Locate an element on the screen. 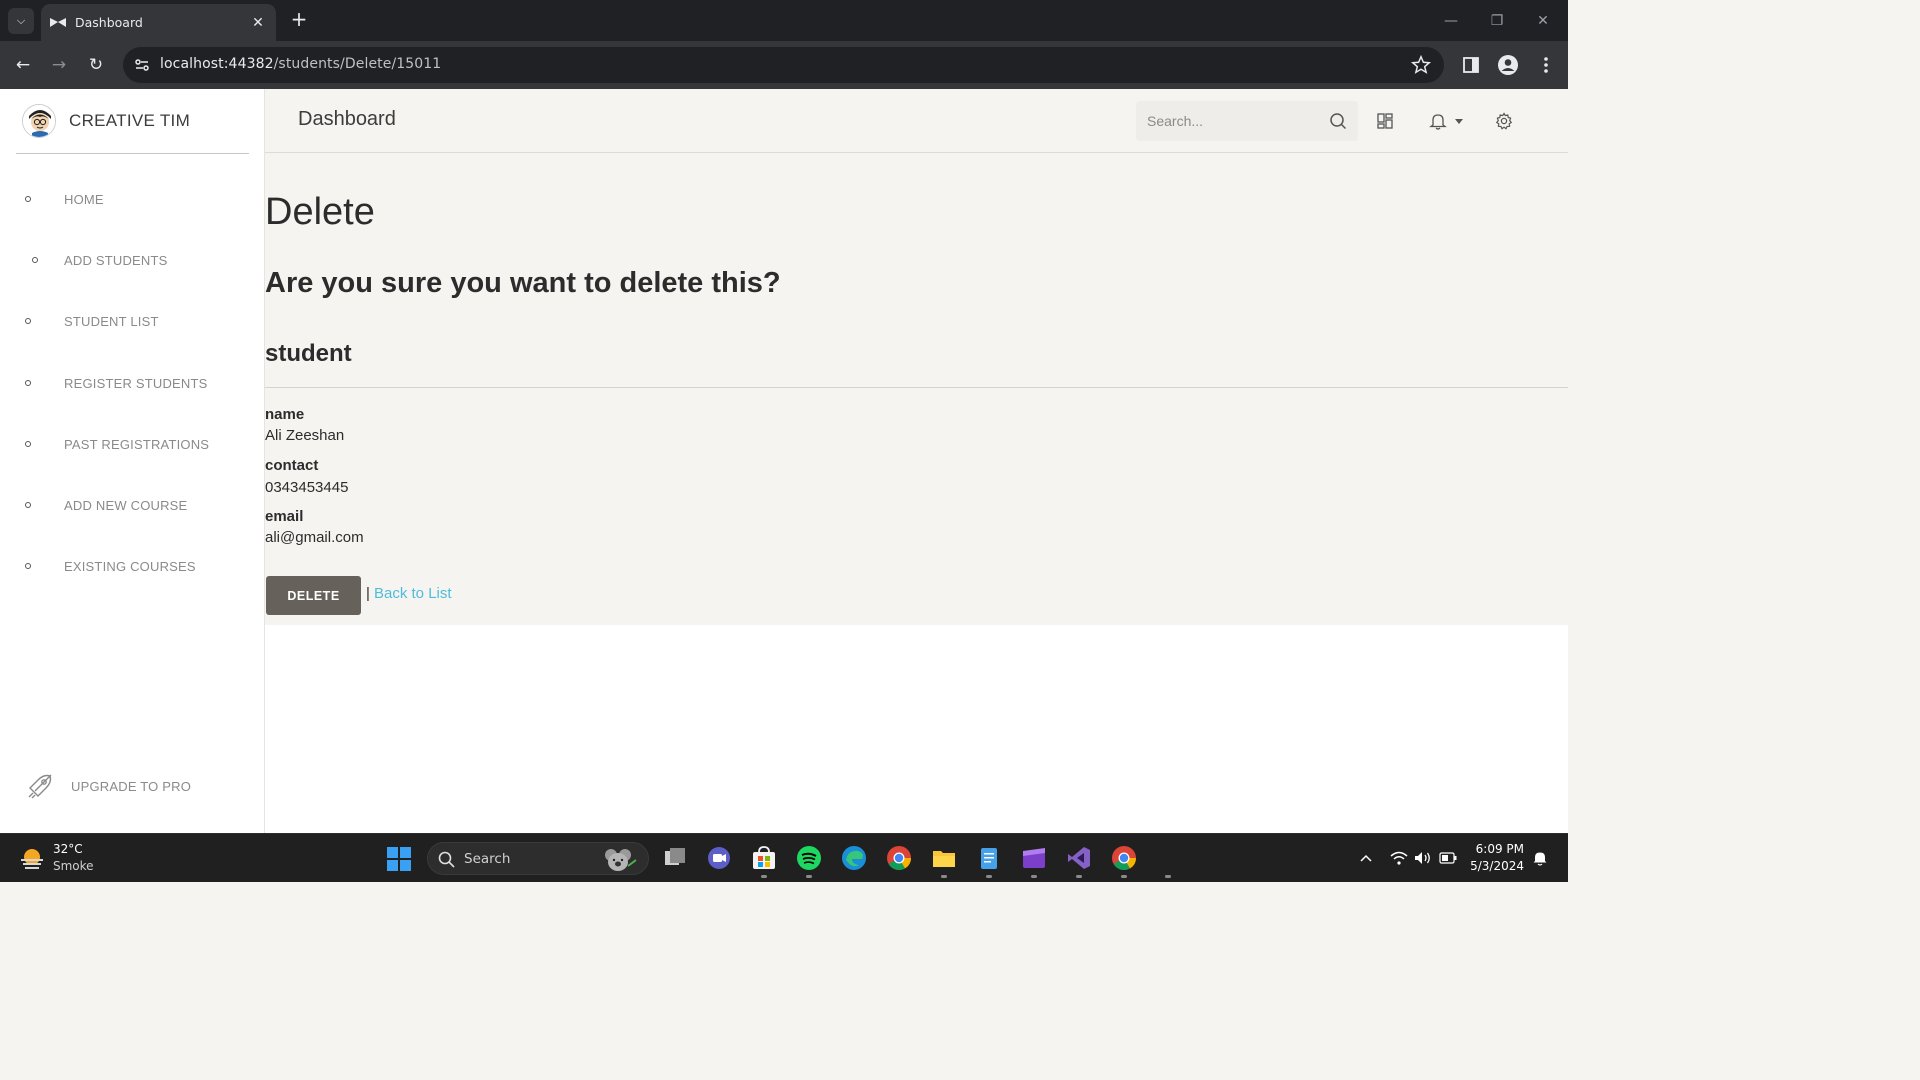 Image resolution: width=1920 pixels, height=1080 pixels. wifi-icon is located at coordinates (1399, 858).